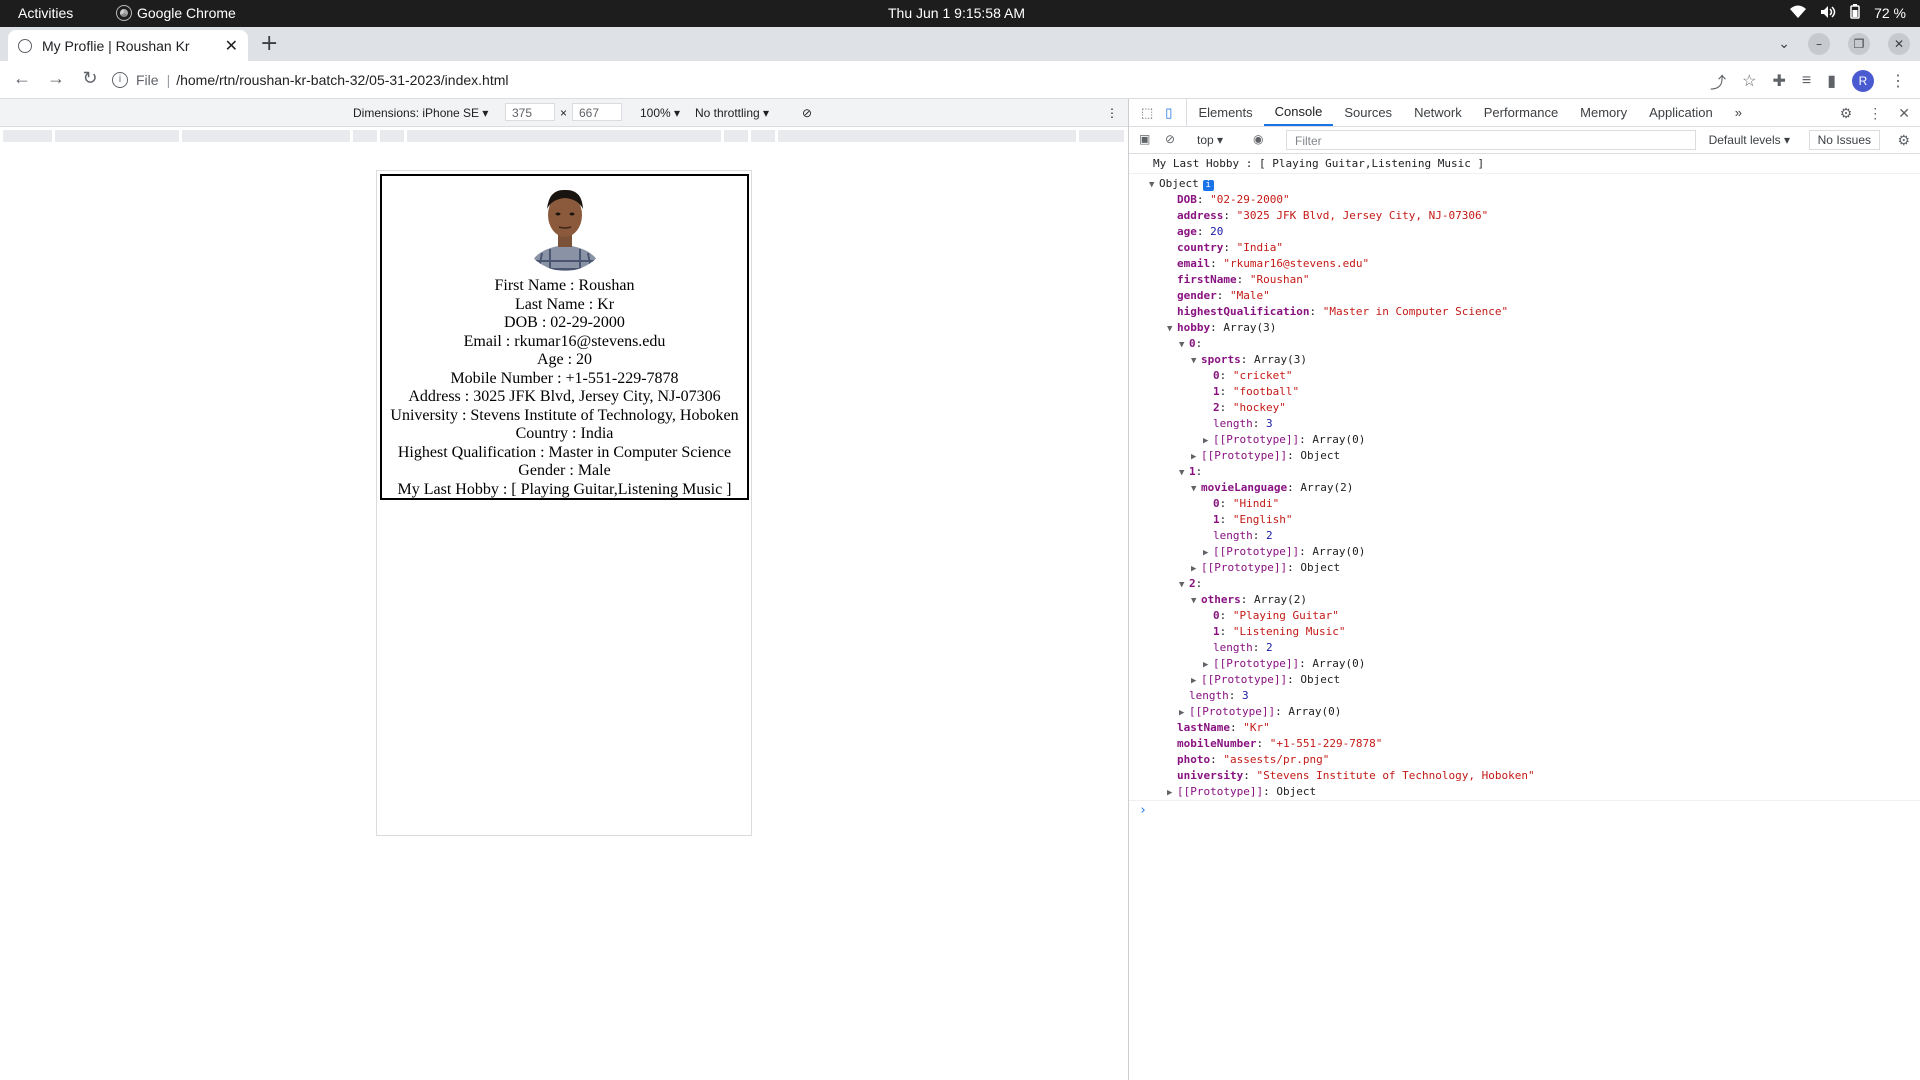 The image size is (1920, 1080). I want to click on tree-row: ▼ movieLanguage: Array(2), so click(1524, 488).